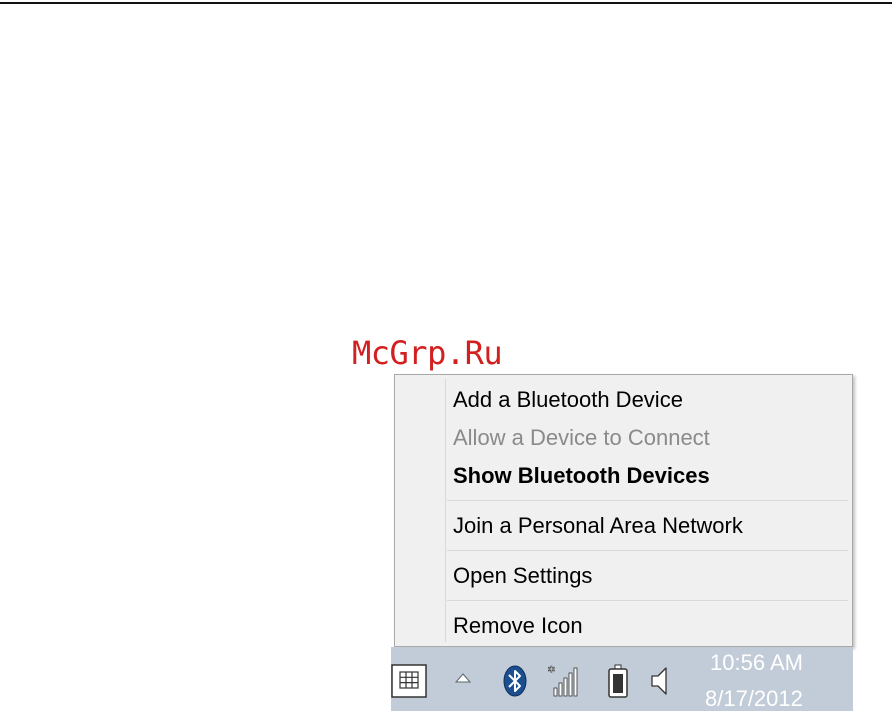 The height and width of the screenshot is (711, 892). I want to click on speaker-icon, so click(661, 681).